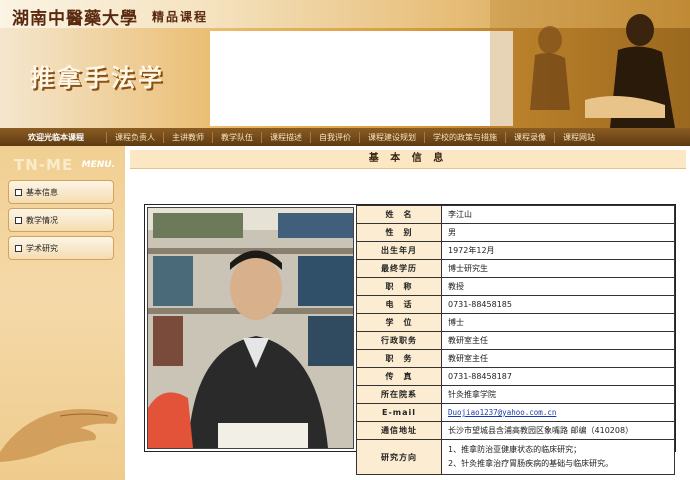 This screenshot has width=690, height=480. I want to click on table-row: 行政职务 教研室主任, so click(515, 340).